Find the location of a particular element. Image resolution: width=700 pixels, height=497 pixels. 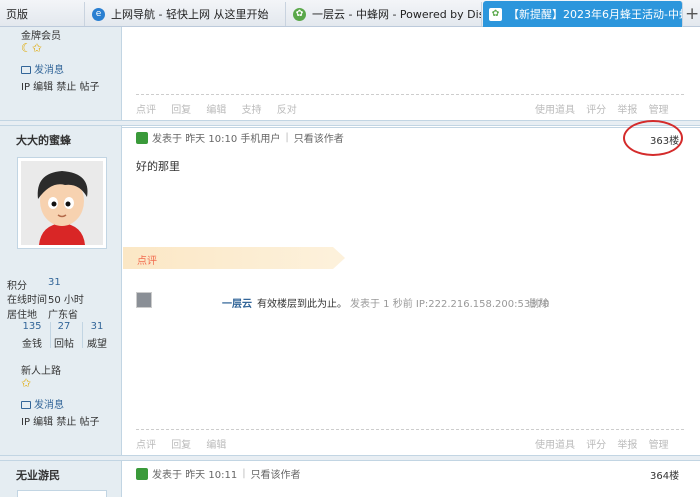

author-name: 无业游民 is located at coordinates (38, 475).